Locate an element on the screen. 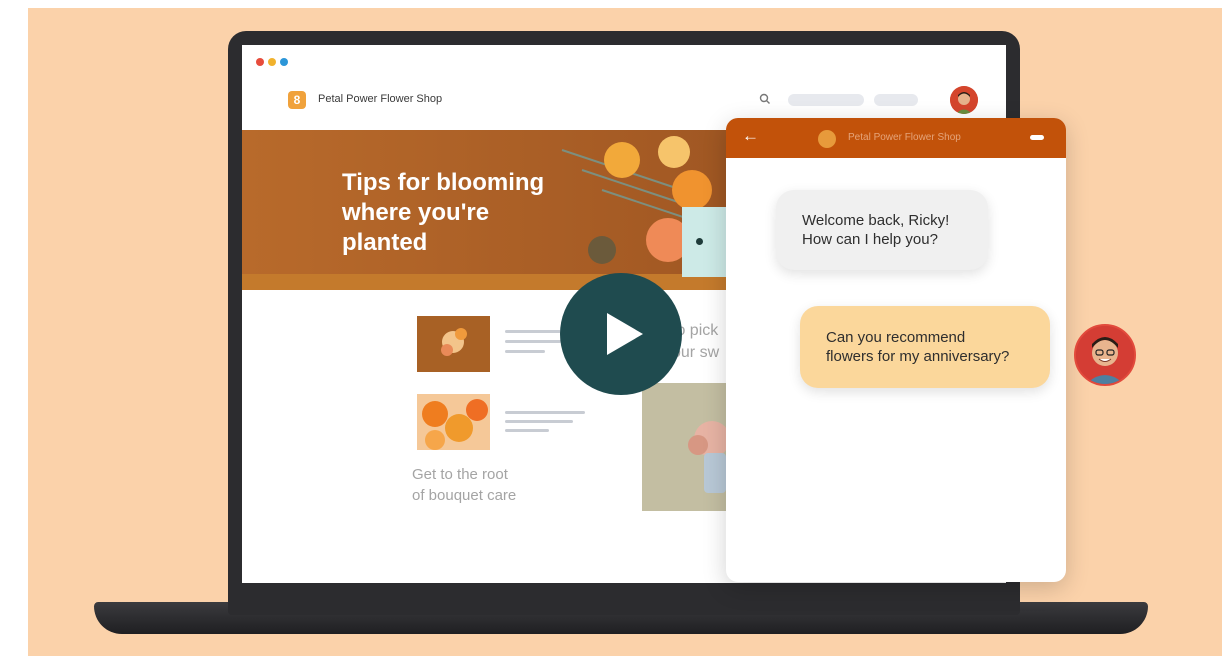  site-header: 8 Petal Power Flower Shop is located at coordinates (624, 100).